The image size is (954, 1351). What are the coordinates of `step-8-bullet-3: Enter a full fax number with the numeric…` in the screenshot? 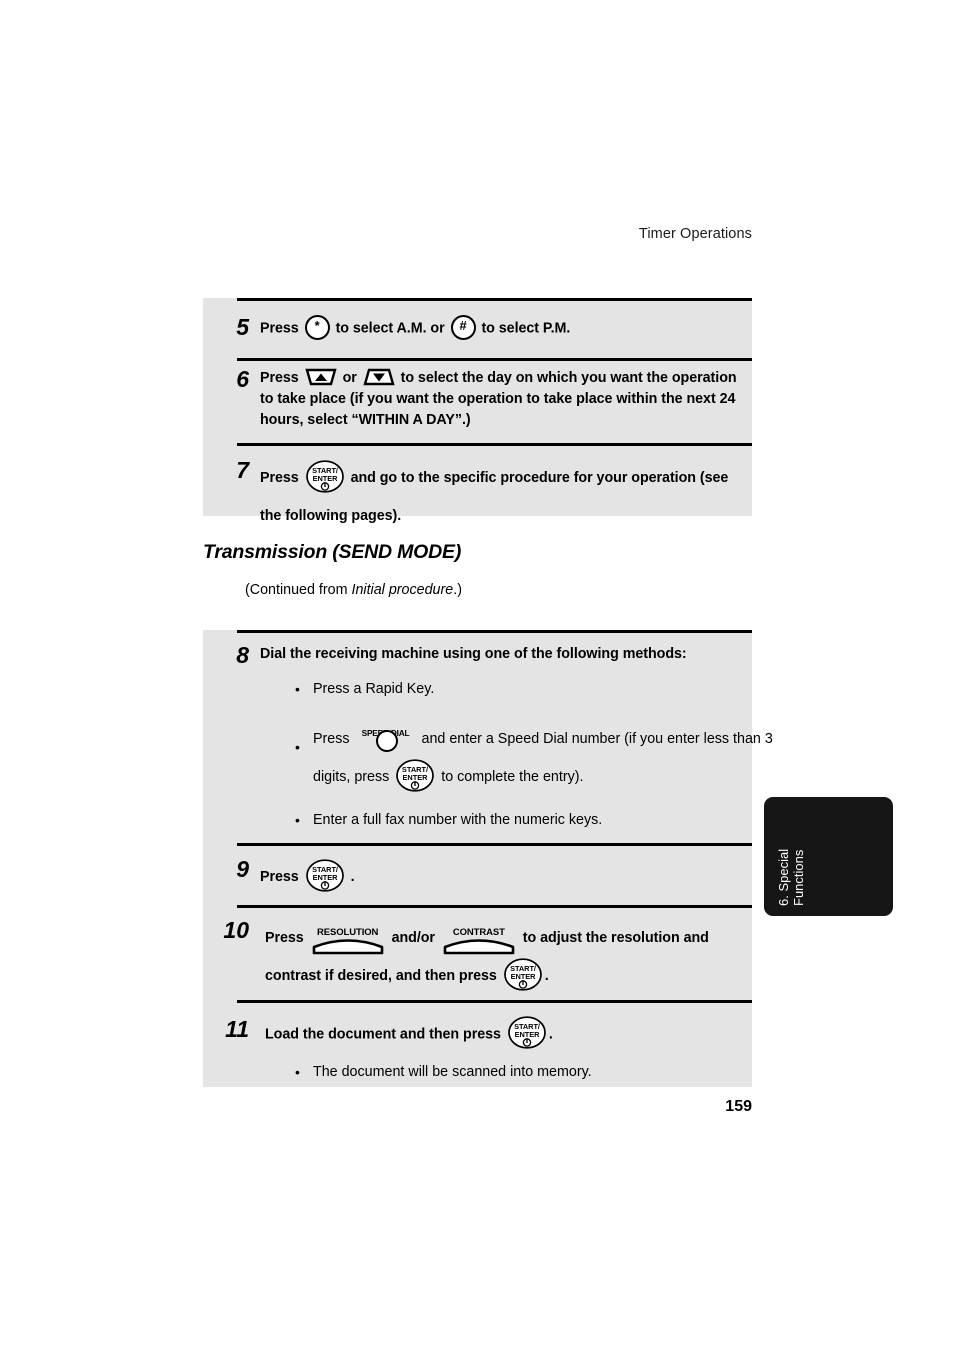 It's located at (458, 820).